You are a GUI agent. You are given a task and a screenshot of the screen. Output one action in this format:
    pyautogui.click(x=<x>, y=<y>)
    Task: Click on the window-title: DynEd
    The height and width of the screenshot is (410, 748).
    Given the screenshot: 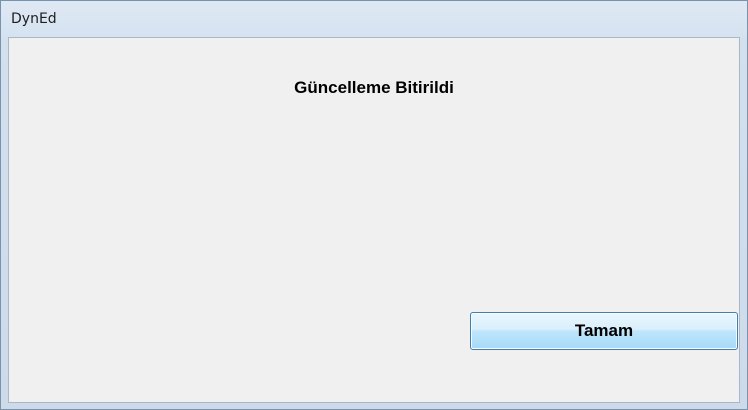 What is the action you would take?
    pyautogui.click(x=34, y=19)
    